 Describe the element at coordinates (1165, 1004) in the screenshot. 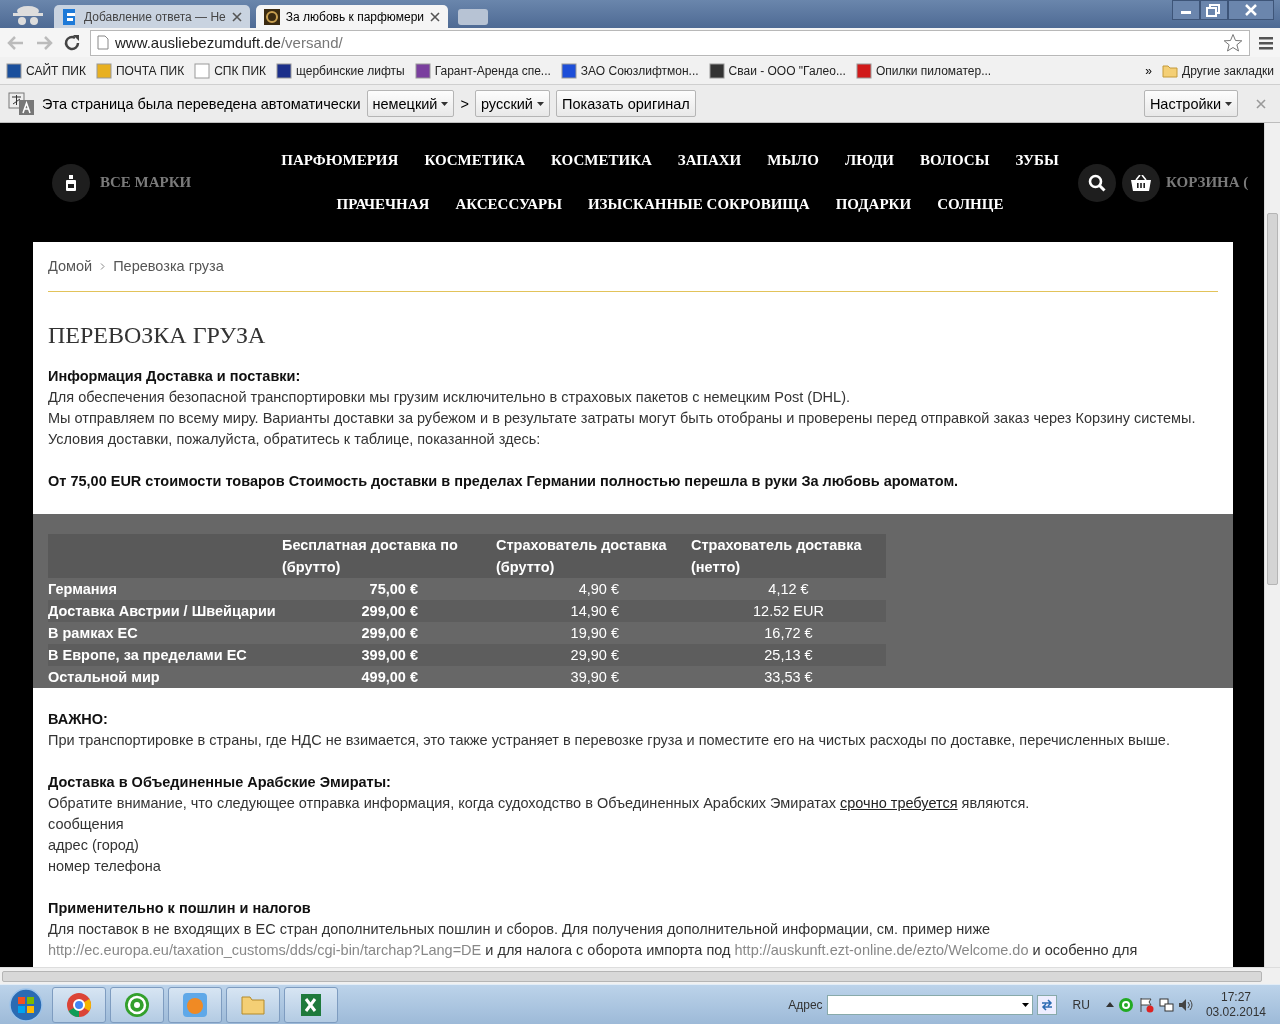

I see `network-icon` at that location.